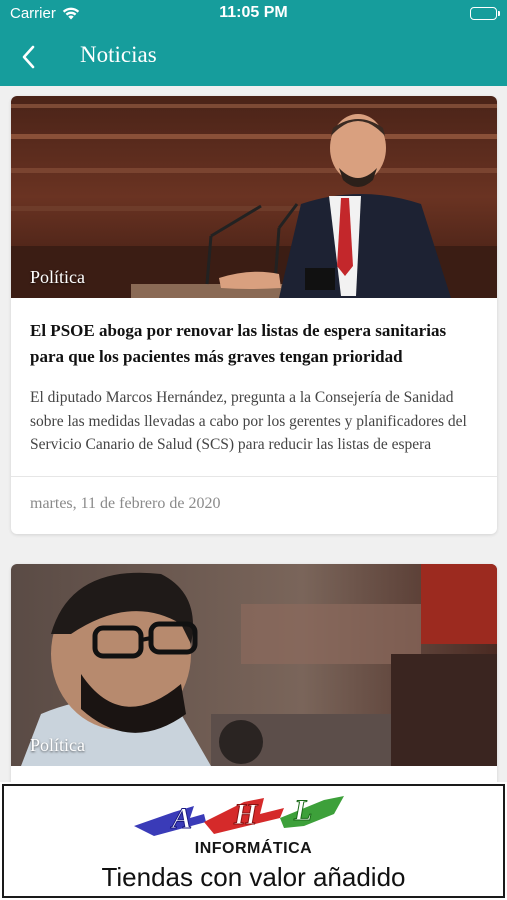  I want to click on ad-brand: INFORMÁTICA, so click(253, 848).